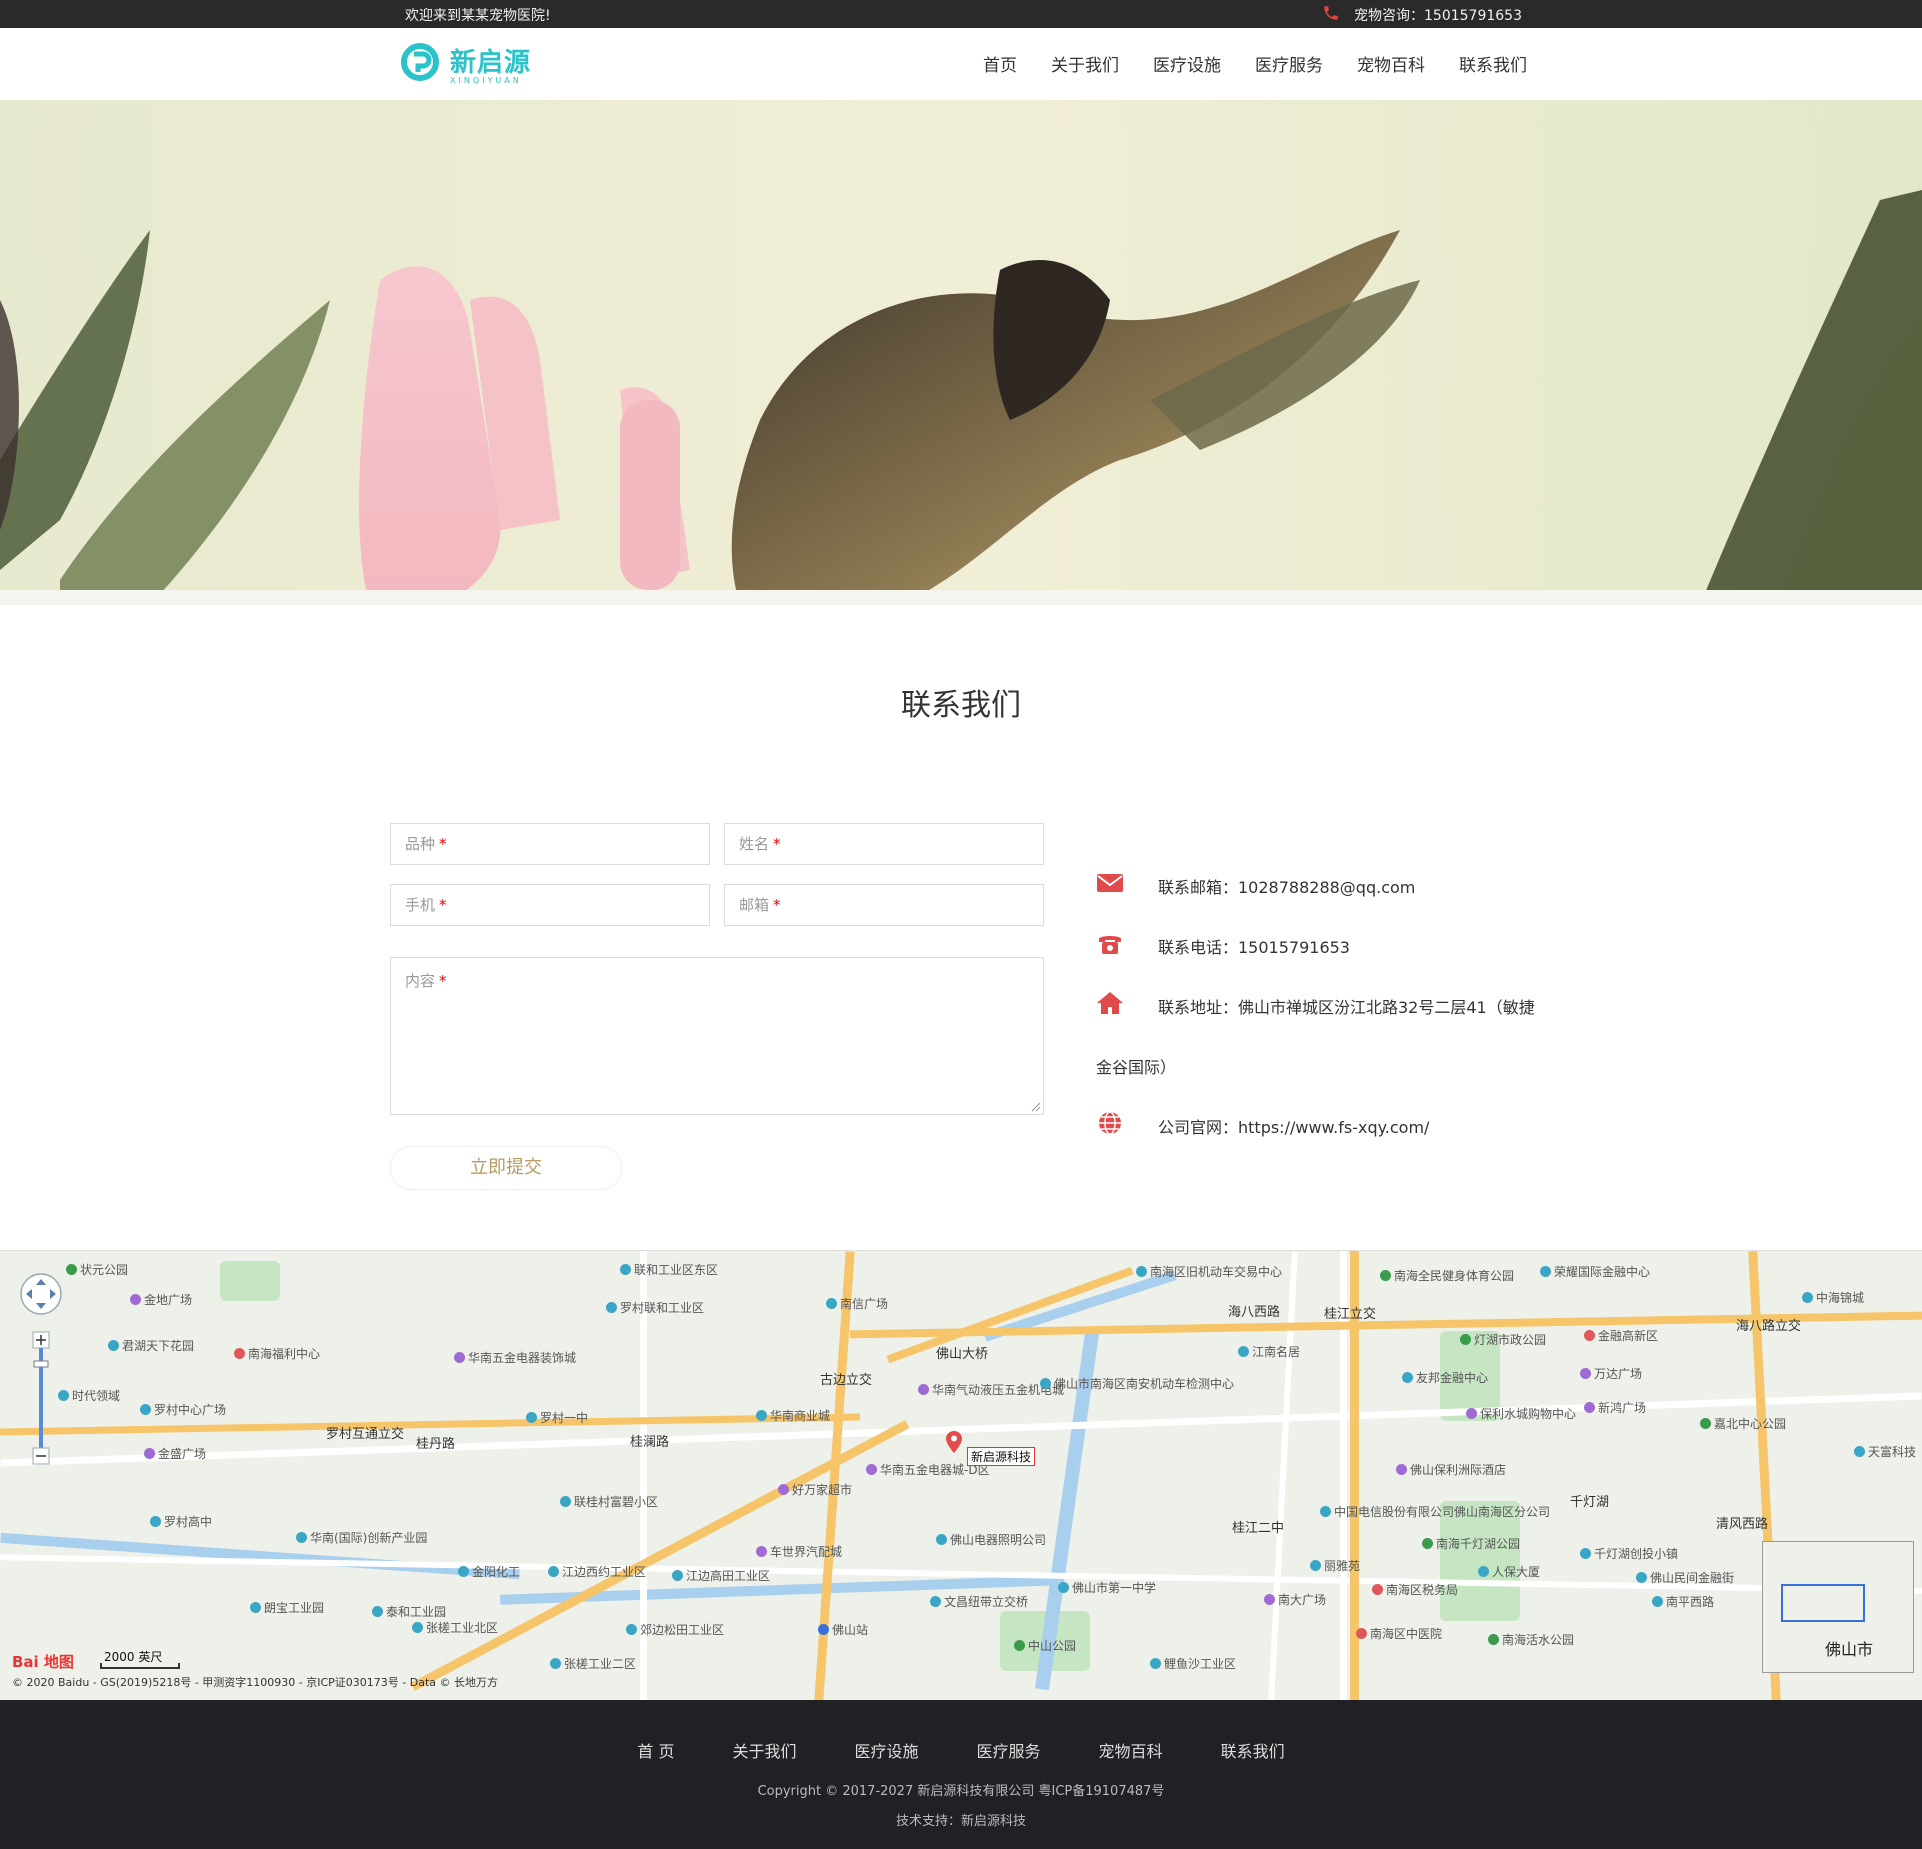 This screenshot has width=1922, height=1849. What do you see at coordinates (884, 844) in the screenshot?
I see `name-input: 姓名 *` at bounding box center [884, 844].